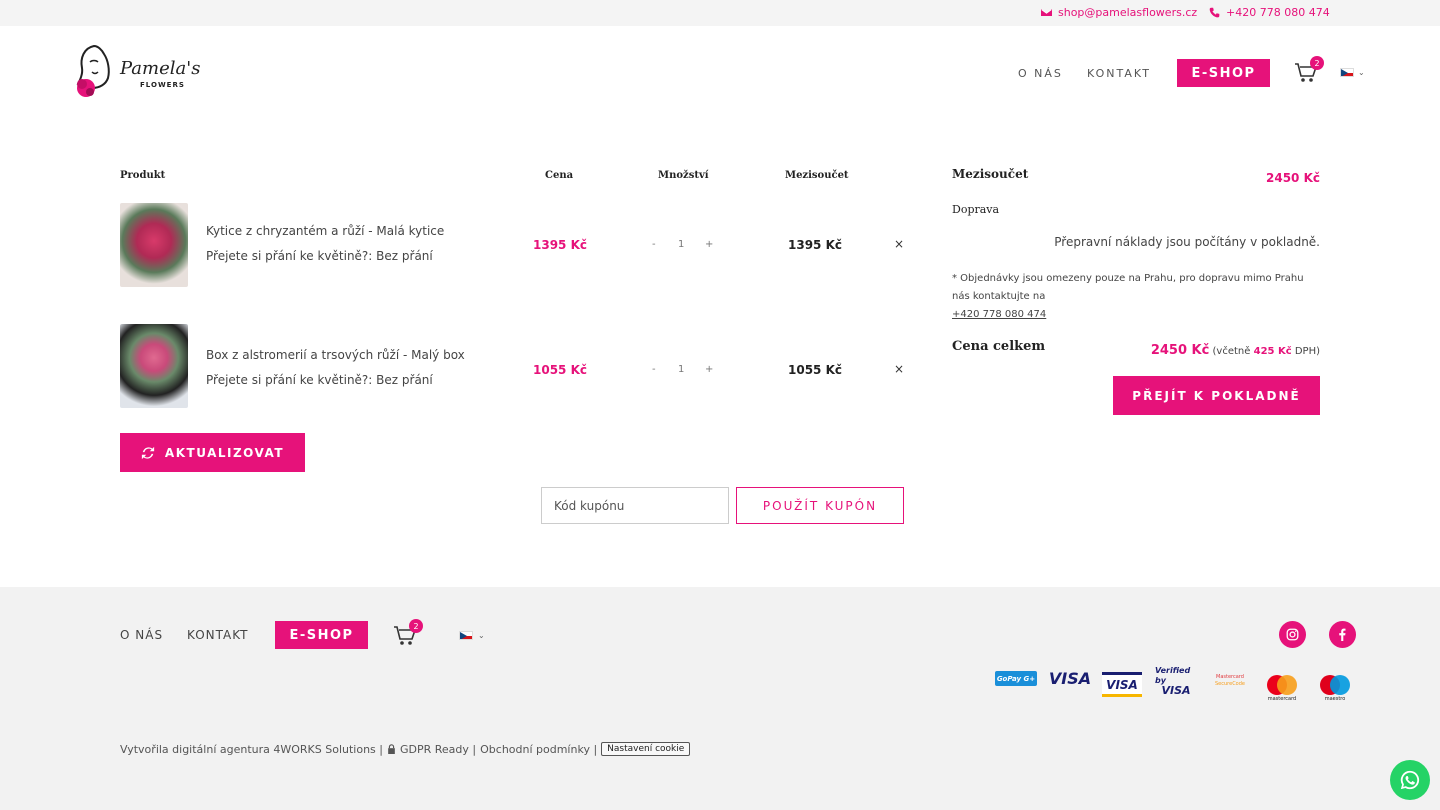 The height and width of the screenshot is (810, 1440). Describe the element at coordinates (218, 635) in the screenshot. I see `footer-nav-contact: KONTAKT` at that location.